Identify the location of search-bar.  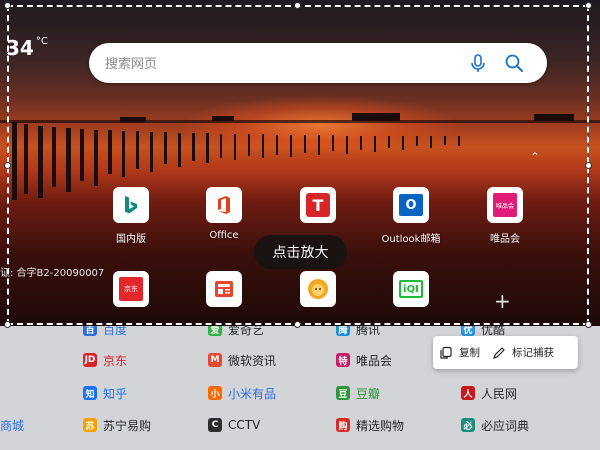
(318, 63).